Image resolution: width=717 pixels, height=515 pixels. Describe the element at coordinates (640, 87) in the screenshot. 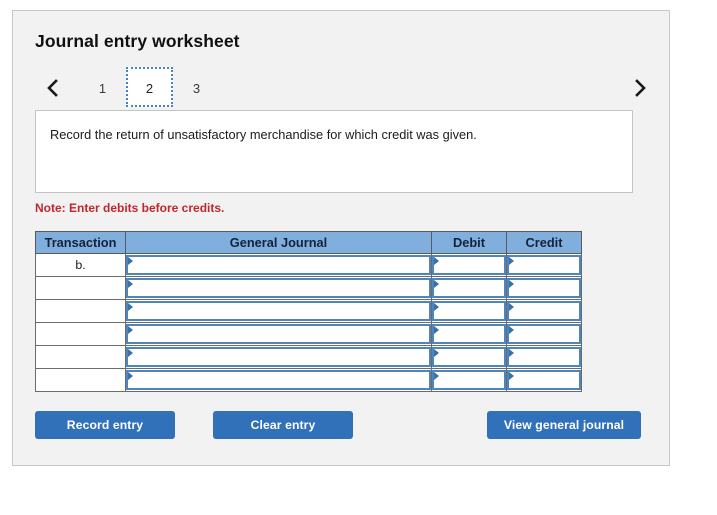

I see `chevron-right-icon` at that location.